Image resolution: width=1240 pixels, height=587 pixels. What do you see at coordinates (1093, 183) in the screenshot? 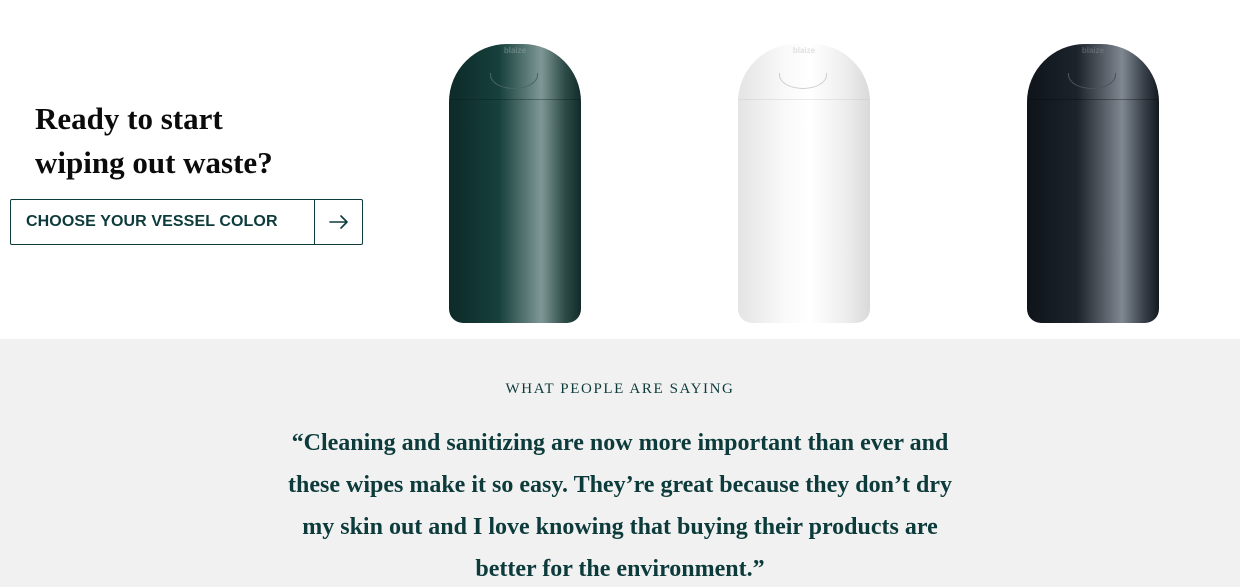
I see `vessel-black-image: blaize` at bounding box center [1093, 183].